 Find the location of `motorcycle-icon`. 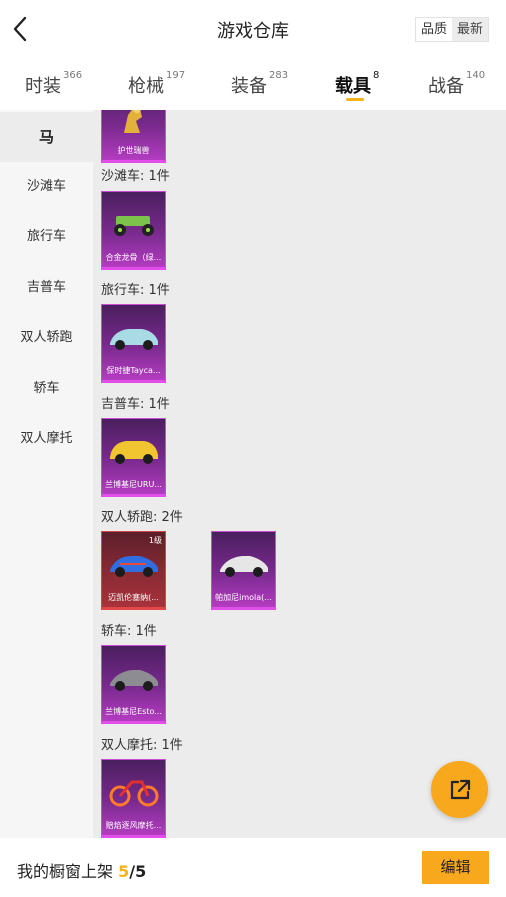

motorcycle-icon is located at coordinates (134, 793).